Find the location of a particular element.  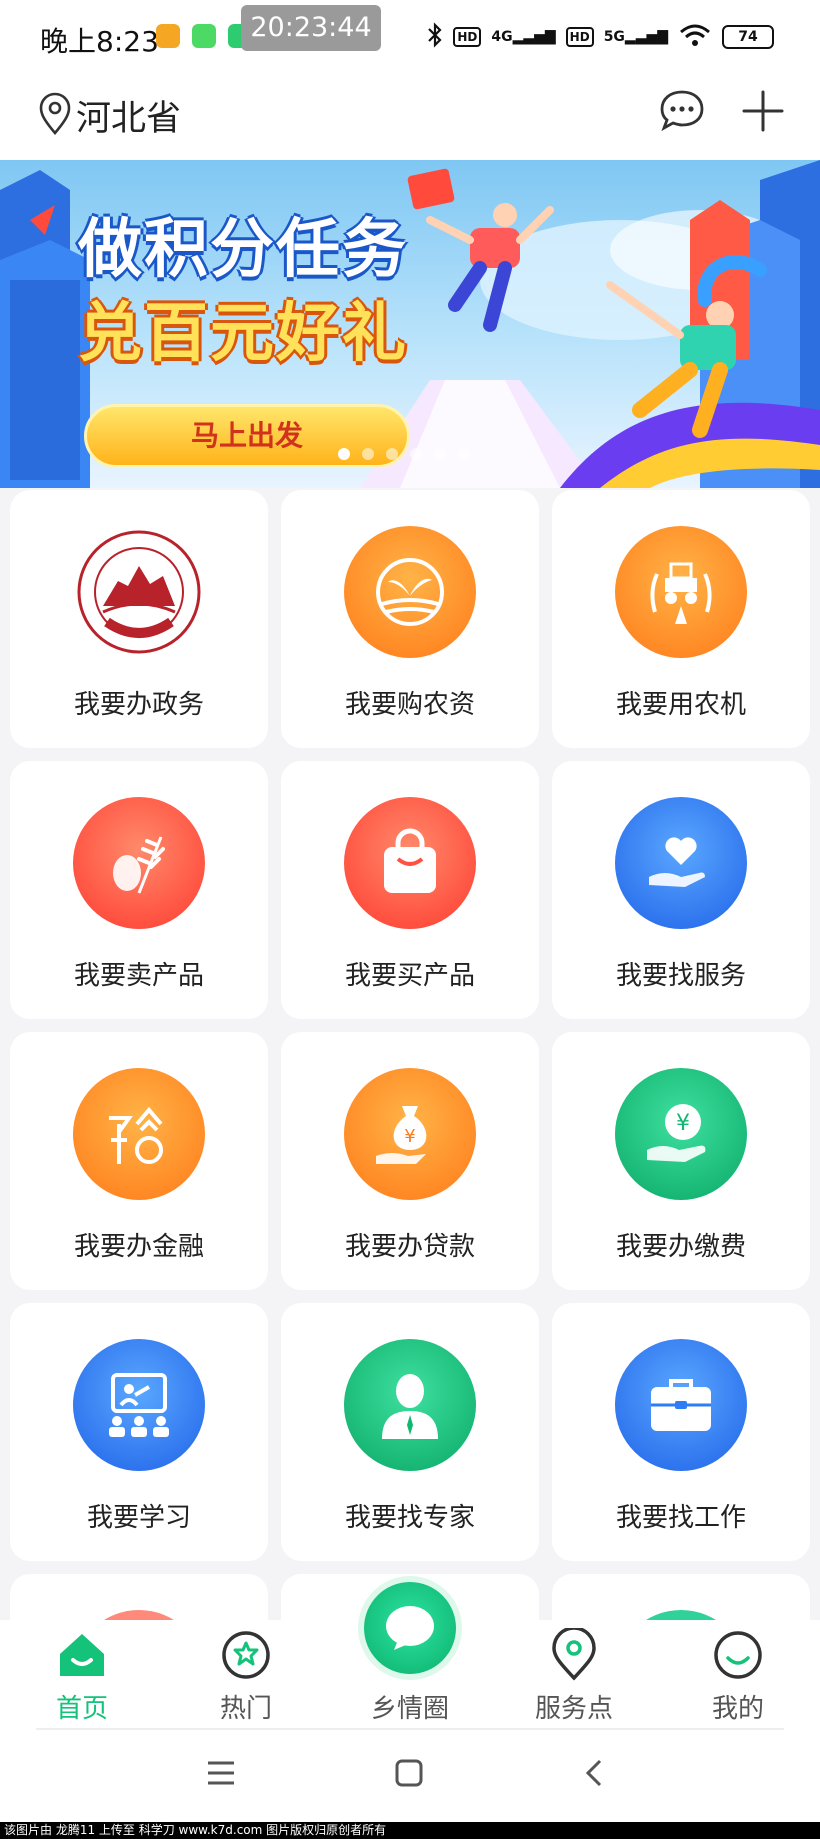

nav-mine: 我的 is located at coordinates (738, 1676).